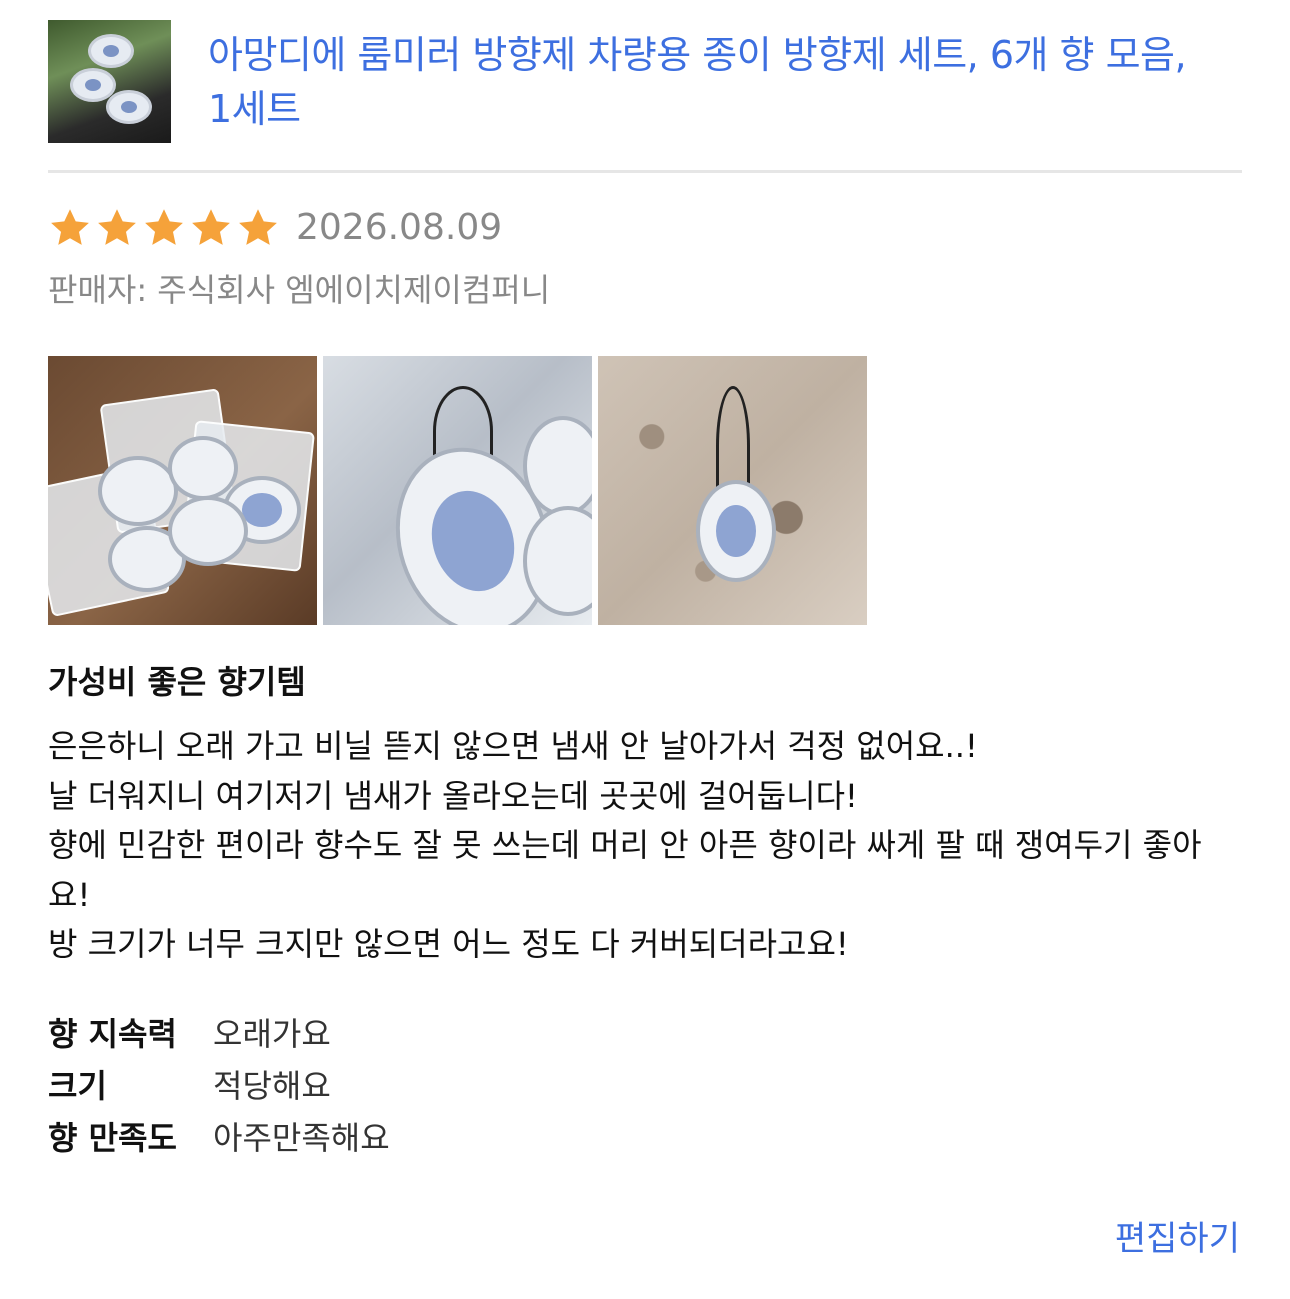 This screenshot has width=1290, height=1299. What do you see at coordinates (1177, 1239) in the screenshot?
I see `edit-review-link: 편집하기` at bounding box center [1177, 1239].